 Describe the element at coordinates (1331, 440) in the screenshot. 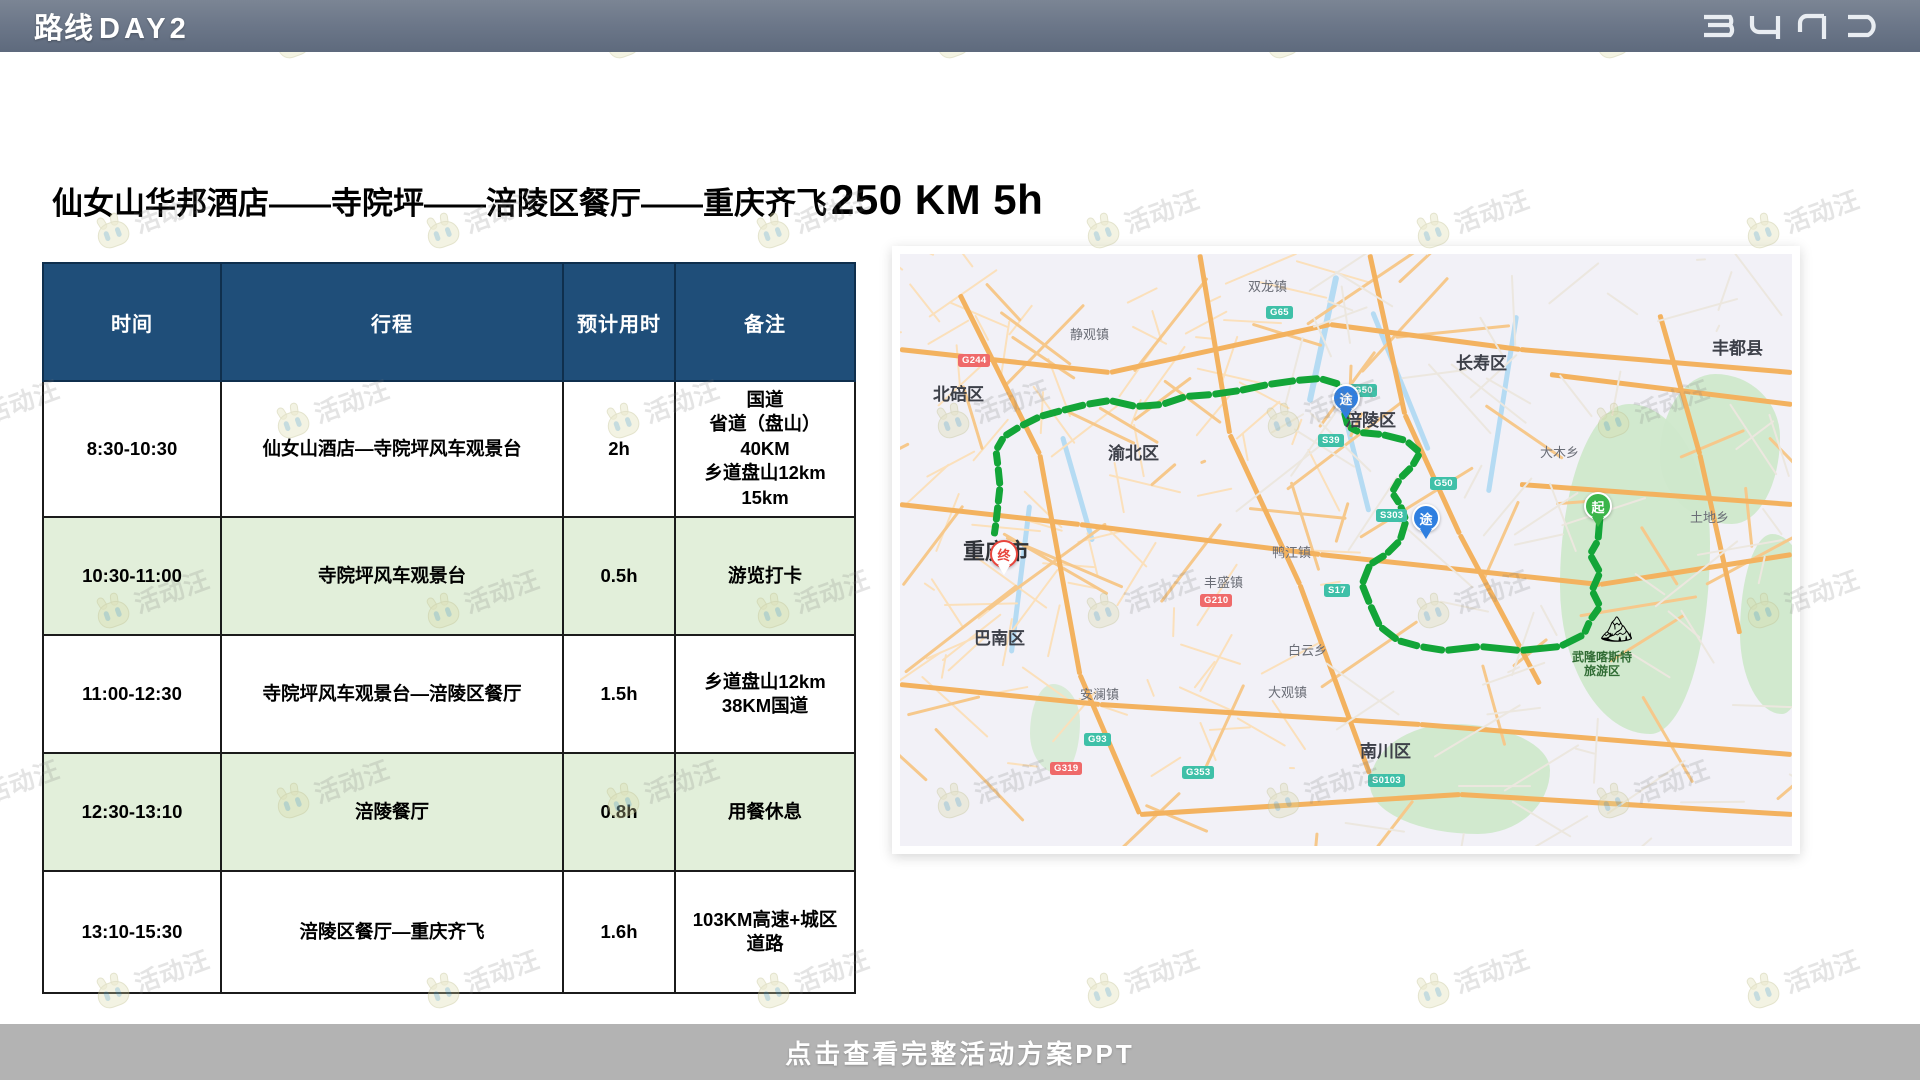

I see `road-shield: S39` at that location.